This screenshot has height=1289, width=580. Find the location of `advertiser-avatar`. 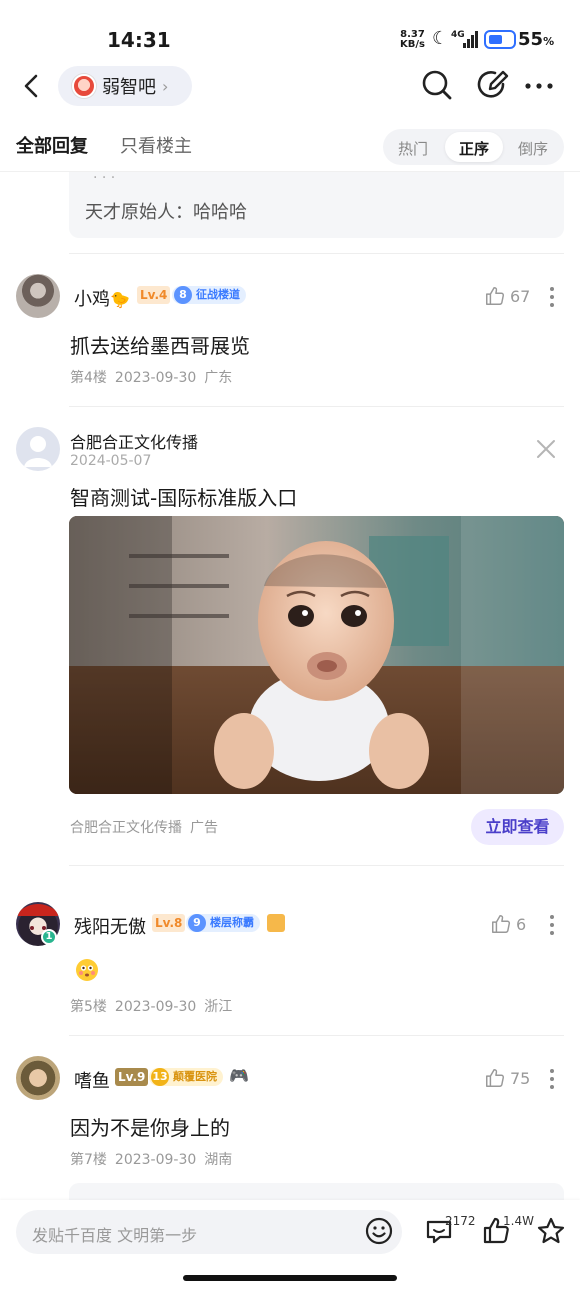

advertiser-avatar is located at coordinates (38, 449).